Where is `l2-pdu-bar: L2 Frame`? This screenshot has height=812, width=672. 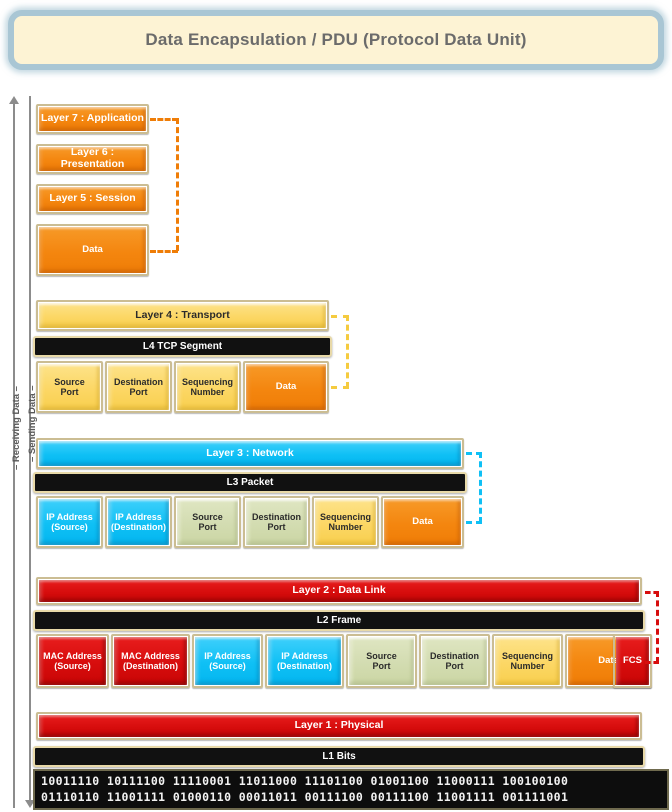 l2-pdu-bar: L2 Frame is located at coordinates (339, 620).